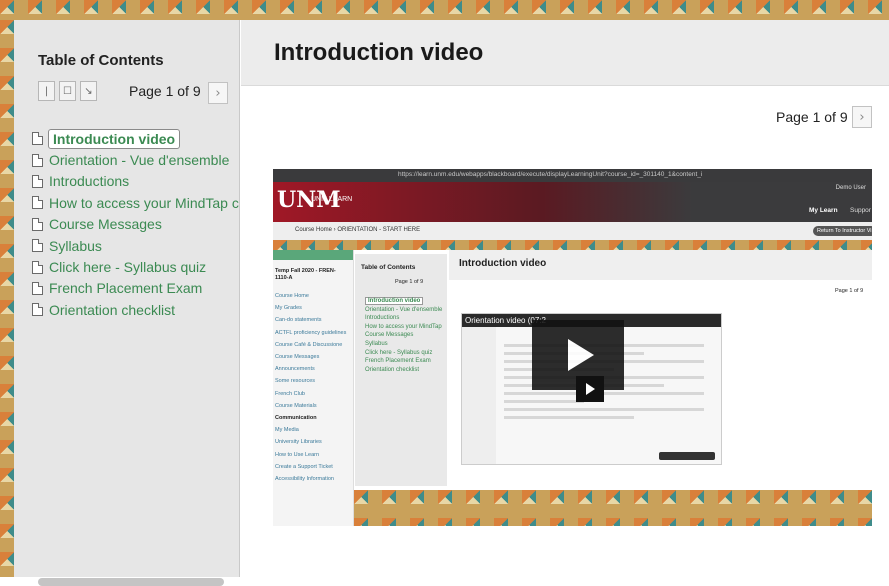 Image resolution: width=889 pixels, height=586 pixels. I want to click on collapse-icon: |, so click(46, 91).